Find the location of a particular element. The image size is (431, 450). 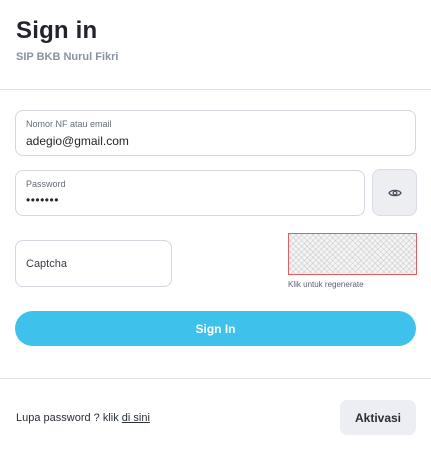

captcha-input: Captcha is located at coordinates (93, 263).